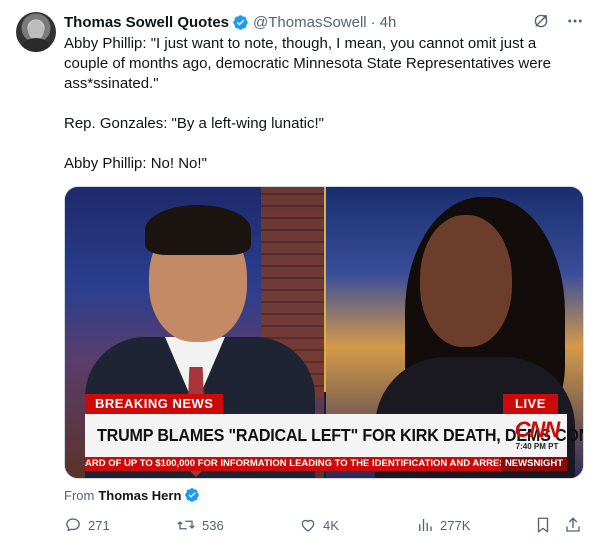 The height and width of the screenshot is (547, 598). I want to click on repost-count: 536, so click(213, 525).